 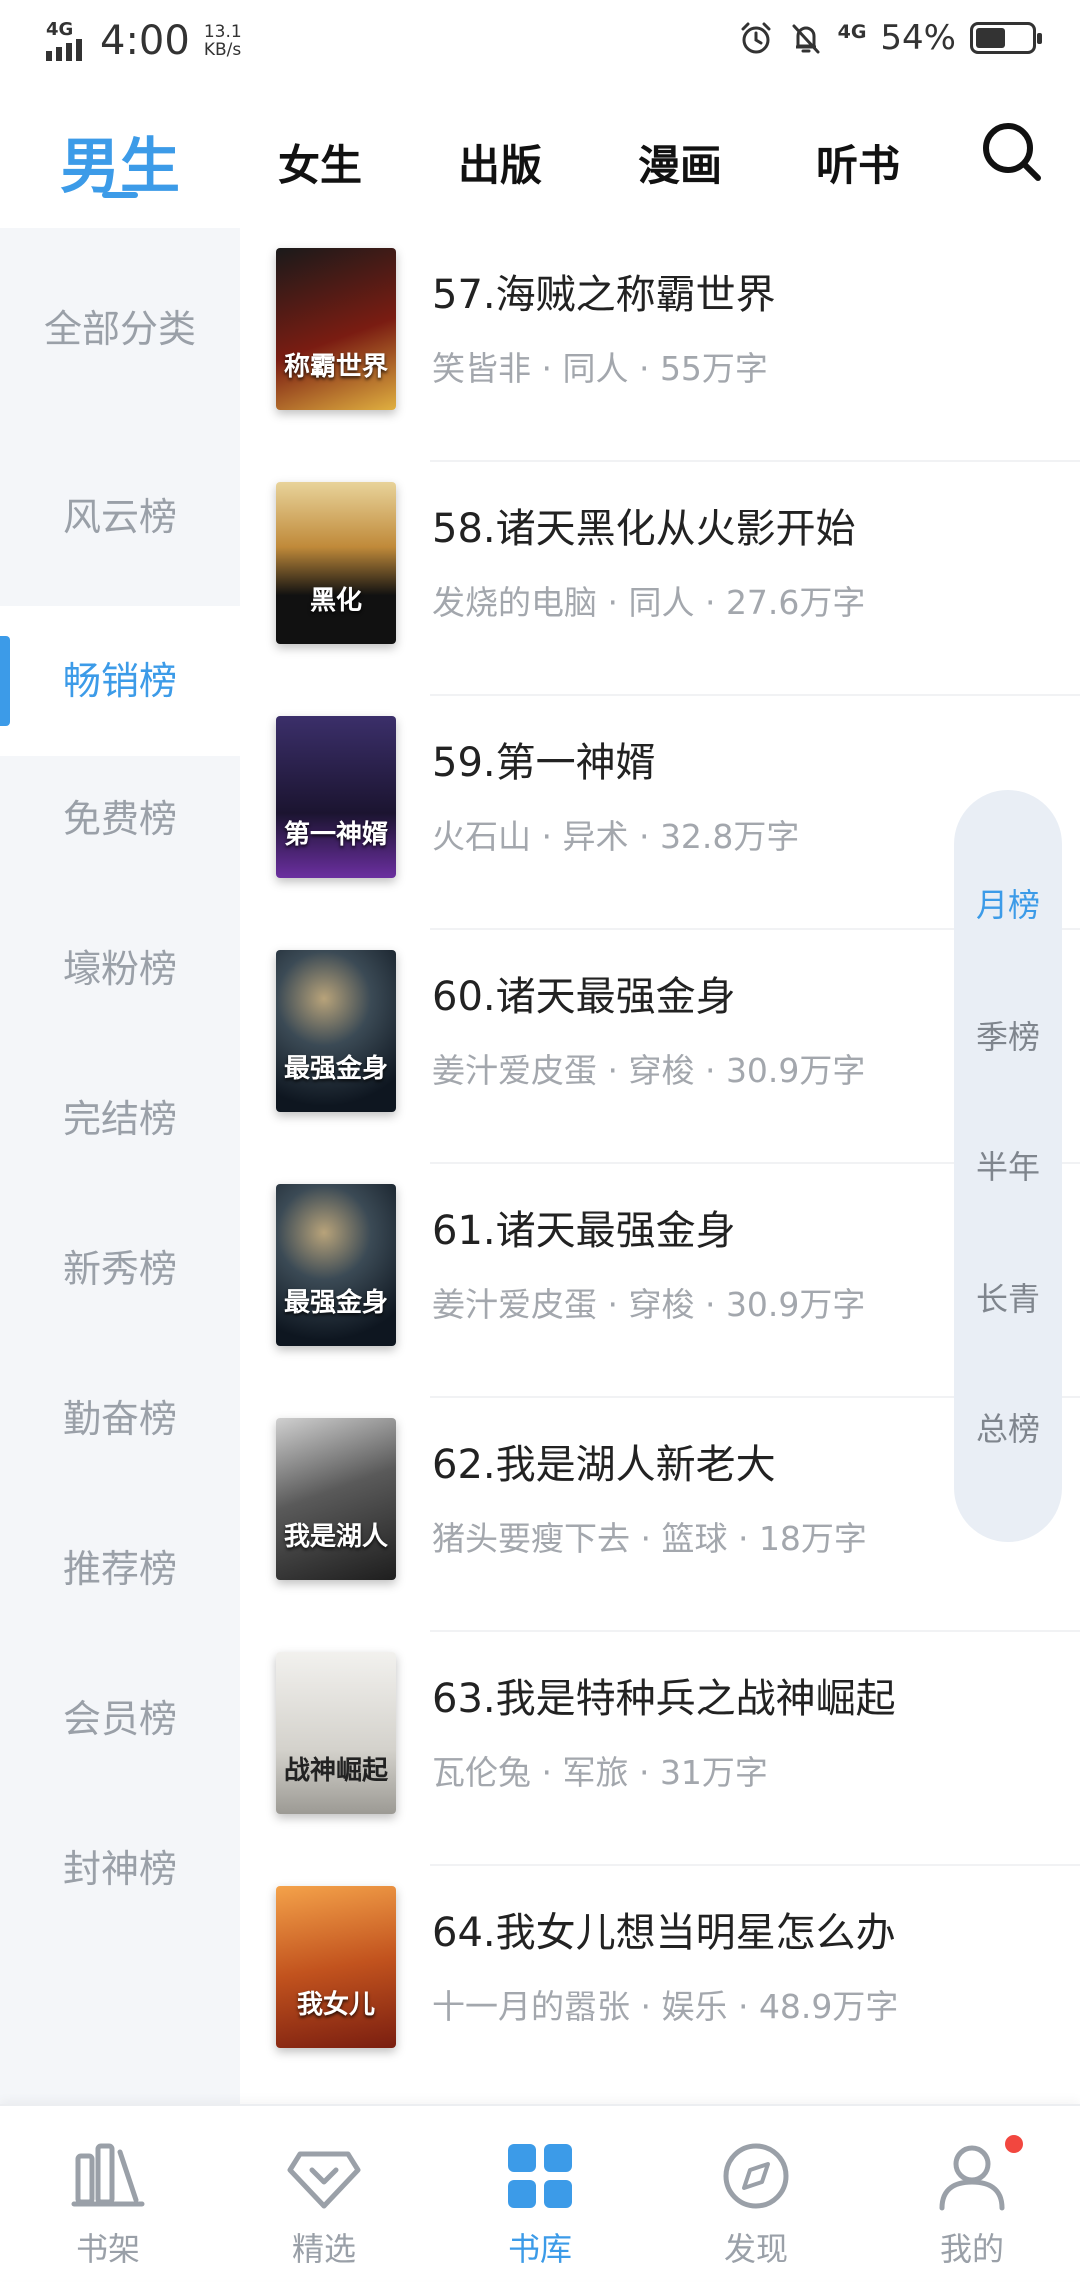 I want to click on sidebar-item-legend: 封神榜, so click(x=120, y=1865).